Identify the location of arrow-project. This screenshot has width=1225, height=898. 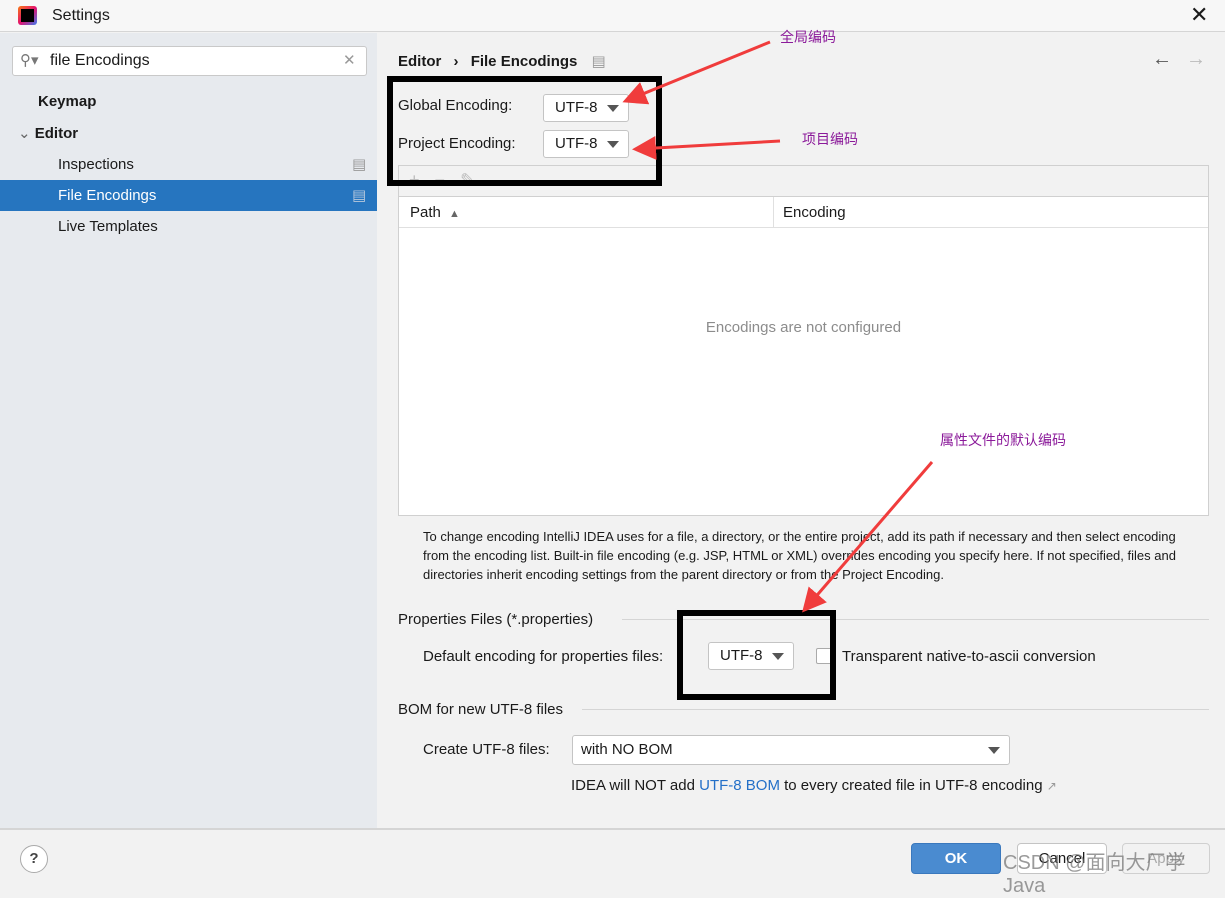
(706, 148).